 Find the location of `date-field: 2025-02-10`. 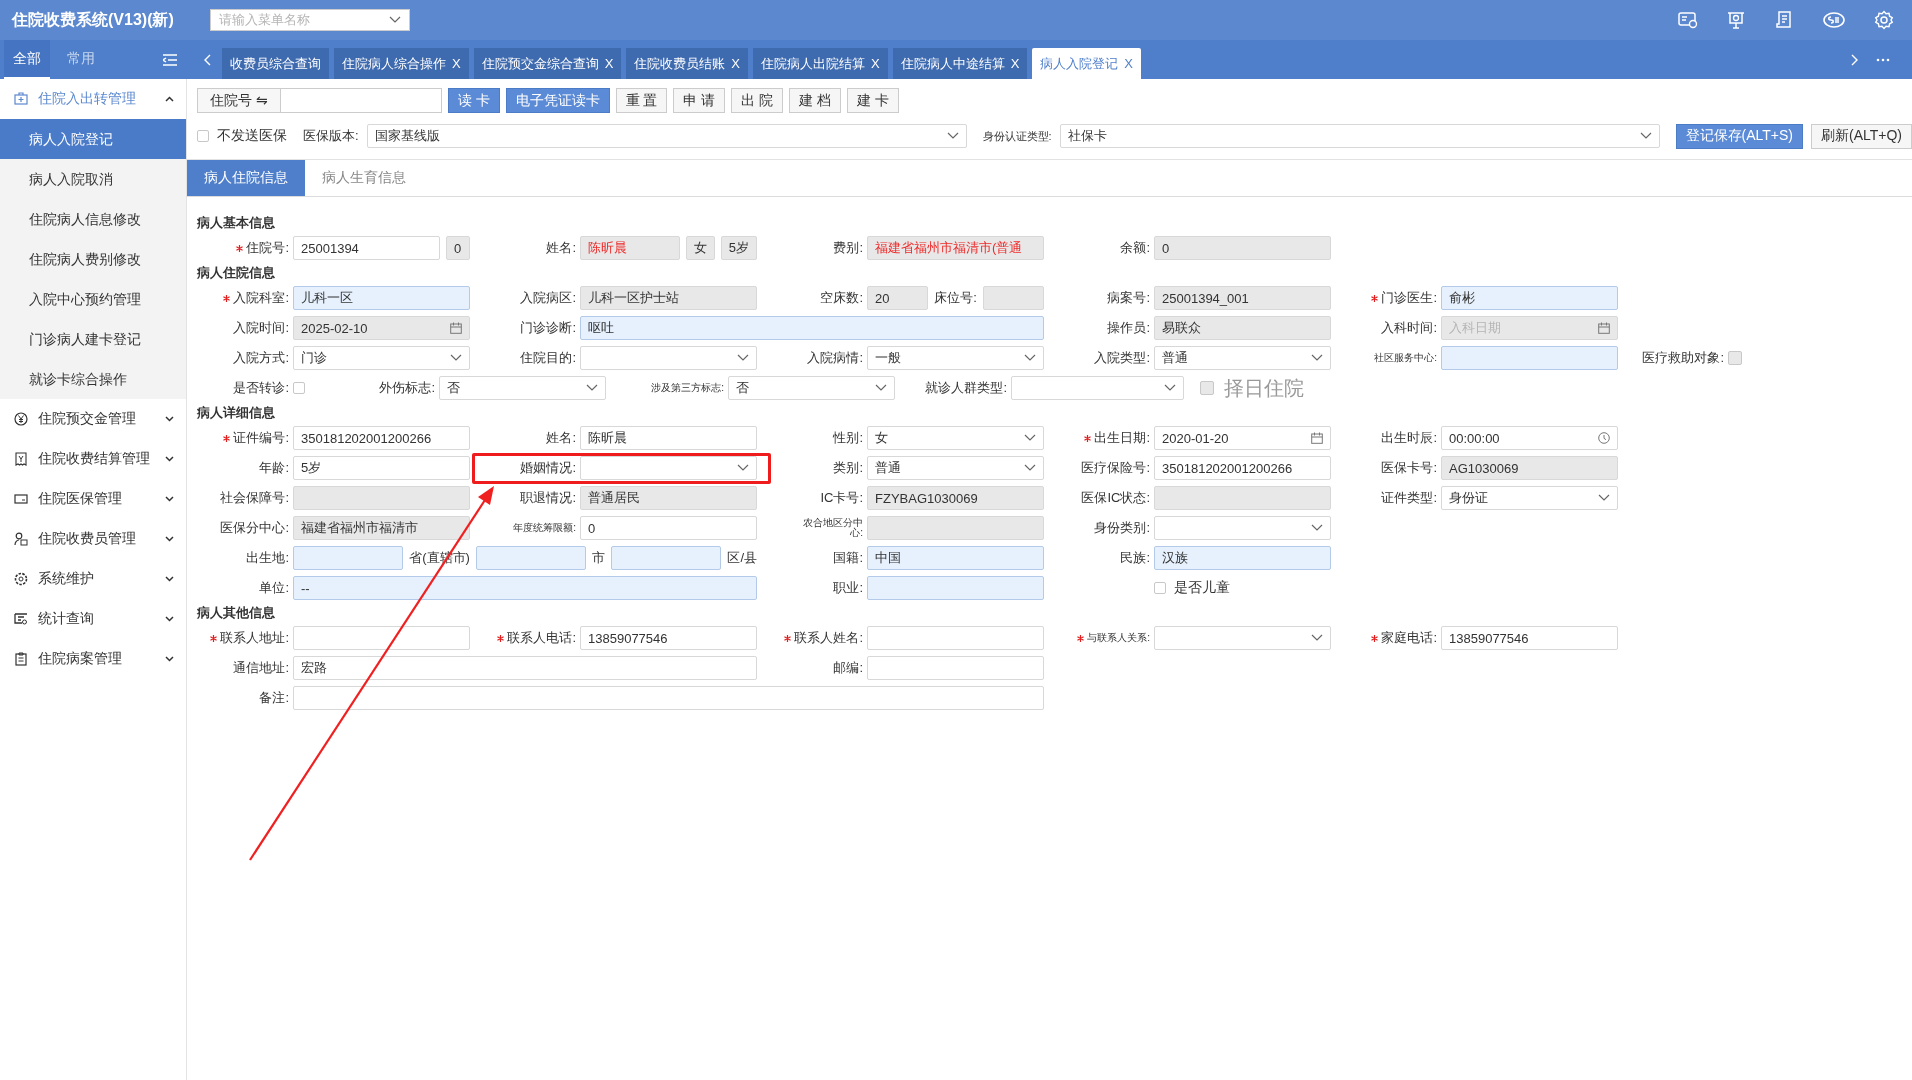

date-field: 2025-02-10 is located at coordinates (381, 328).